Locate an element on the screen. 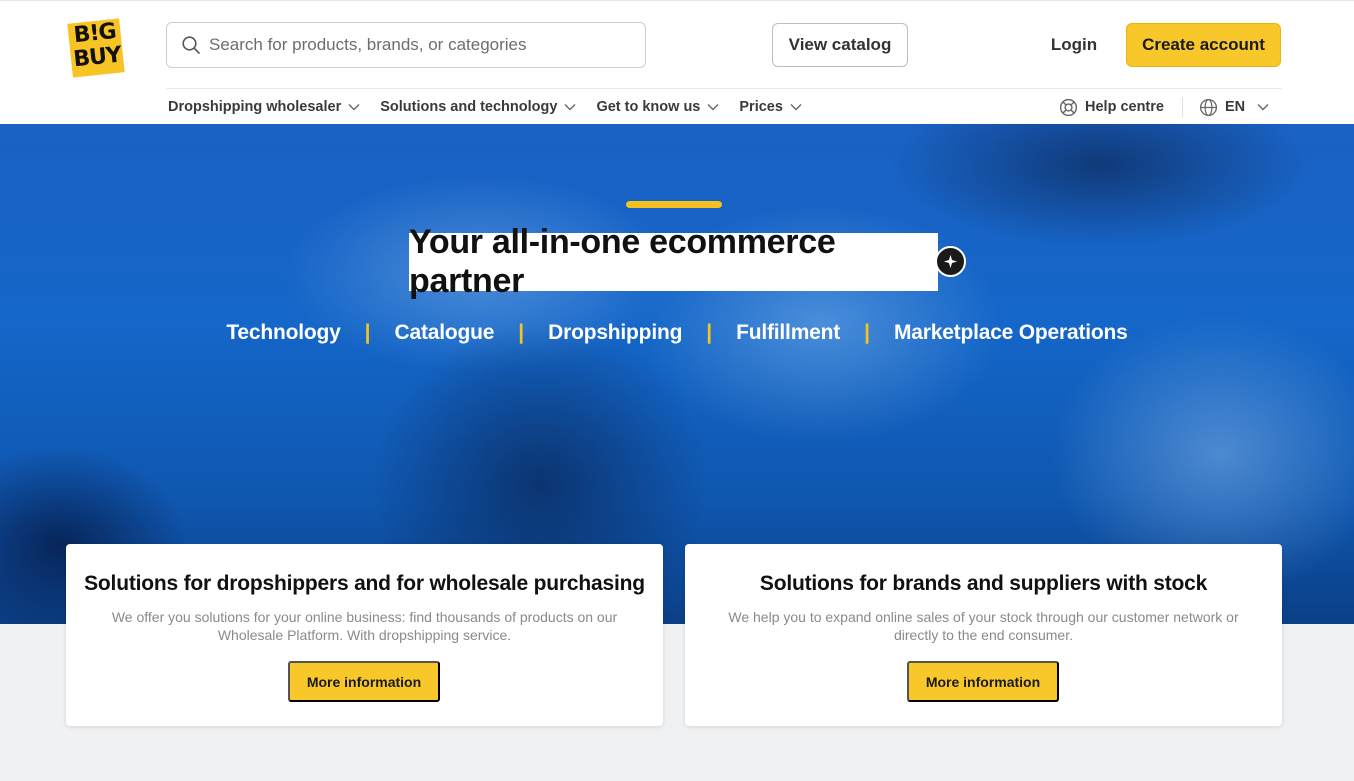 This screenshot has height=781, width=1354. globe-icon is located at coordinates (1208, 107).